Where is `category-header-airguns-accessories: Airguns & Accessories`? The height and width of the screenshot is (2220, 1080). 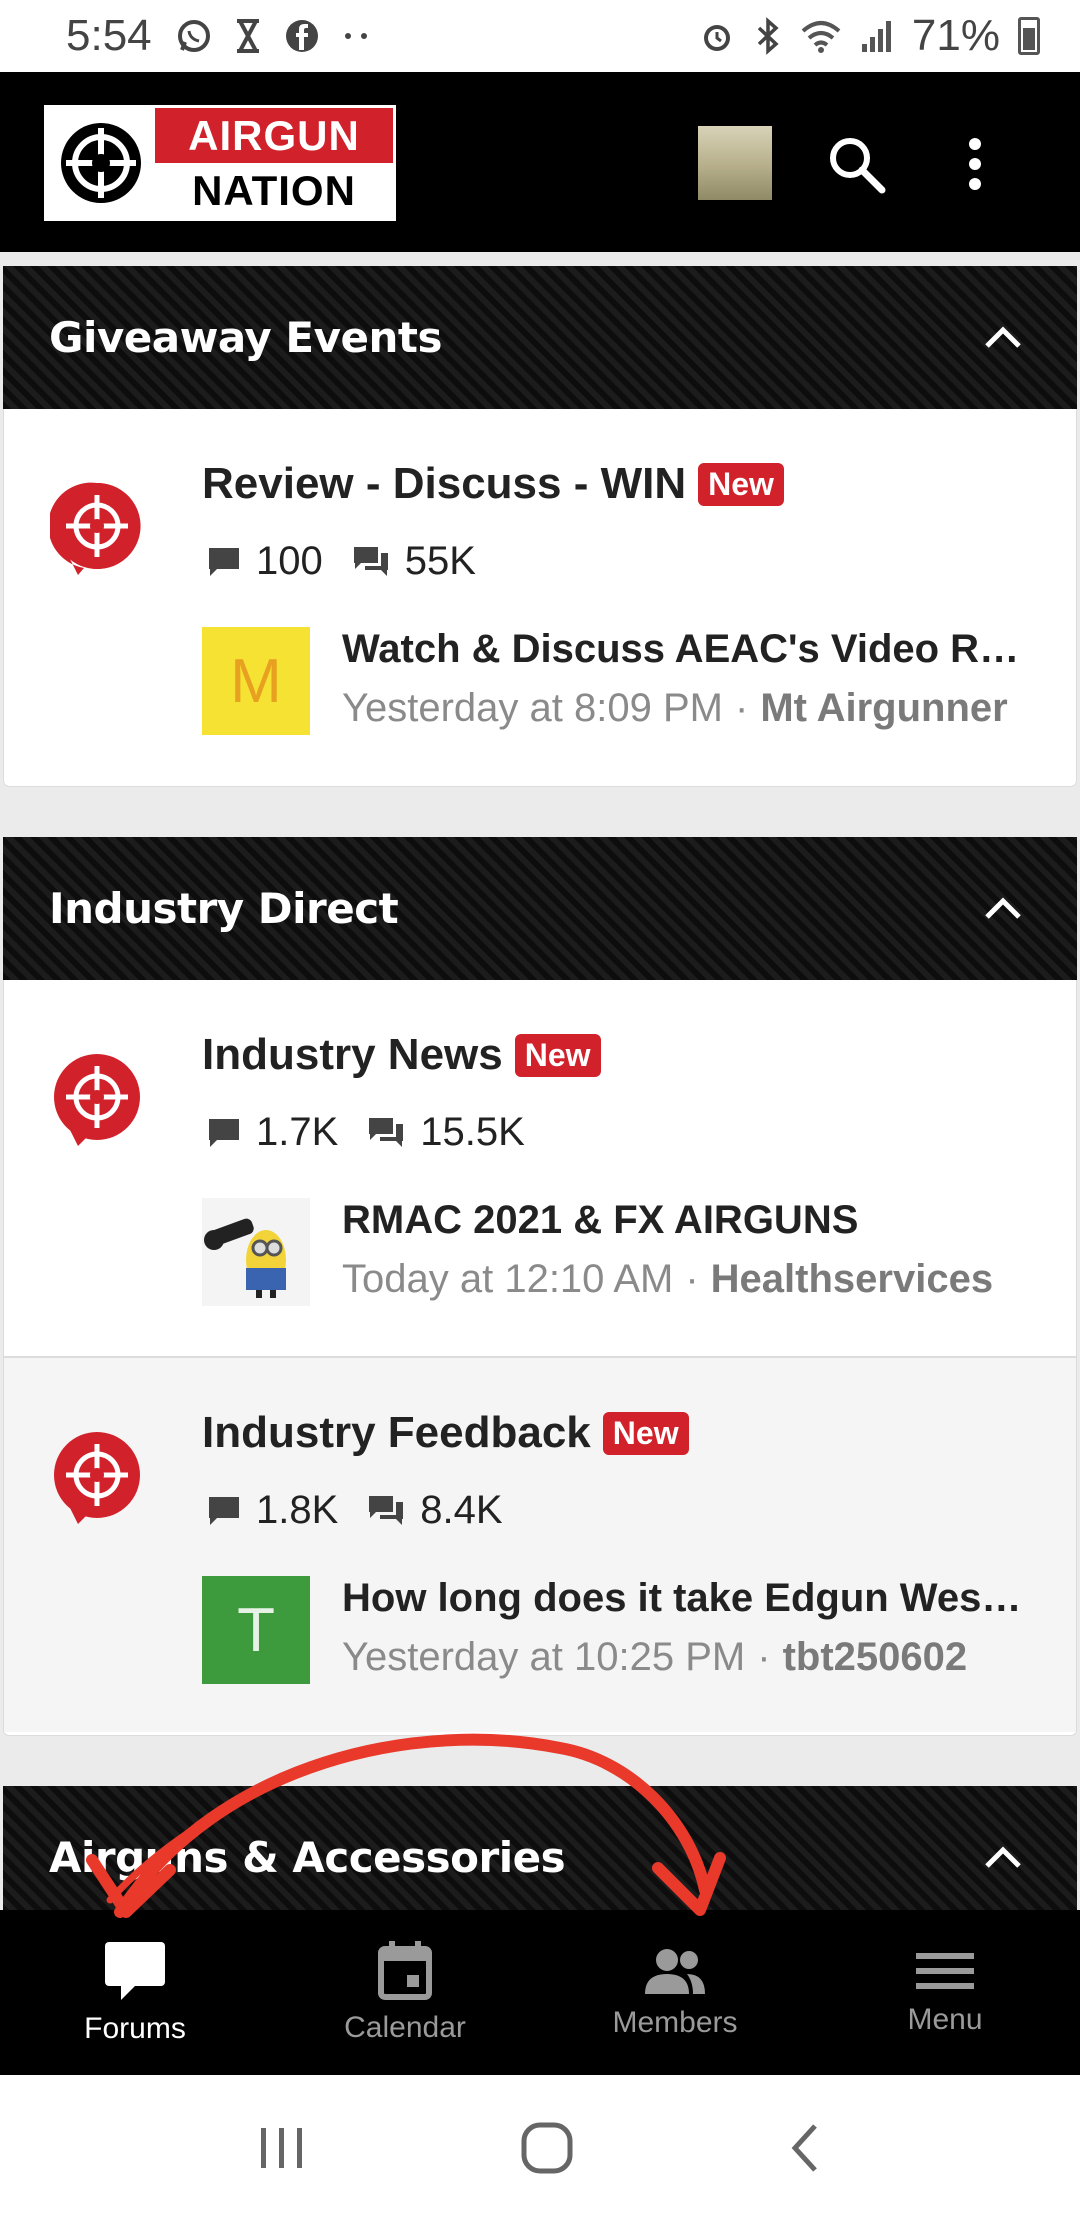
category-header-airguns-accessories: Airguns & Accessories is located at coordinates (540, 1857).